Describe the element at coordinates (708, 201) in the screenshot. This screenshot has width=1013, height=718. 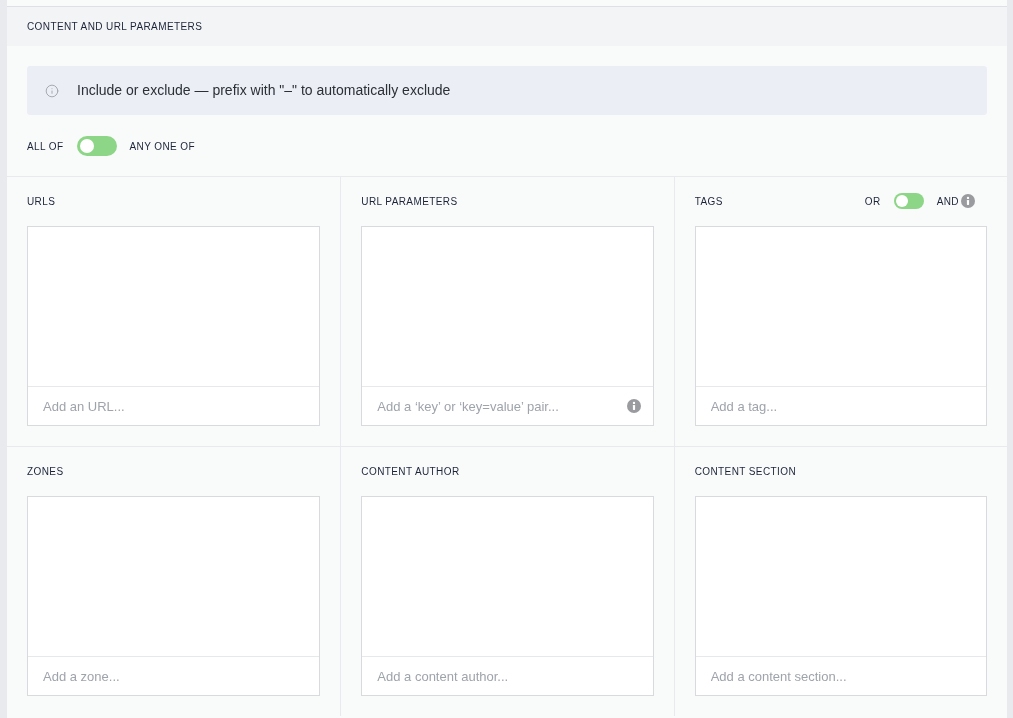
I see `field-label: TAGS` at that location.